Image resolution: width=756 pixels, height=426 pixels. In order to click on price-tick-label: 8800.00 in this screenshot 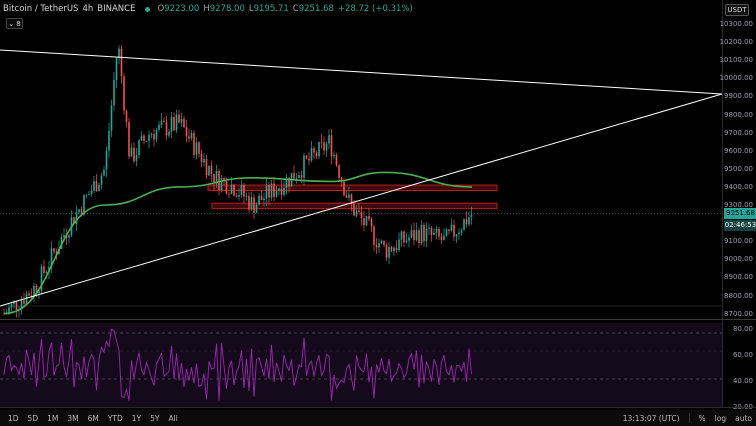, I will do `click(738, 295)`.